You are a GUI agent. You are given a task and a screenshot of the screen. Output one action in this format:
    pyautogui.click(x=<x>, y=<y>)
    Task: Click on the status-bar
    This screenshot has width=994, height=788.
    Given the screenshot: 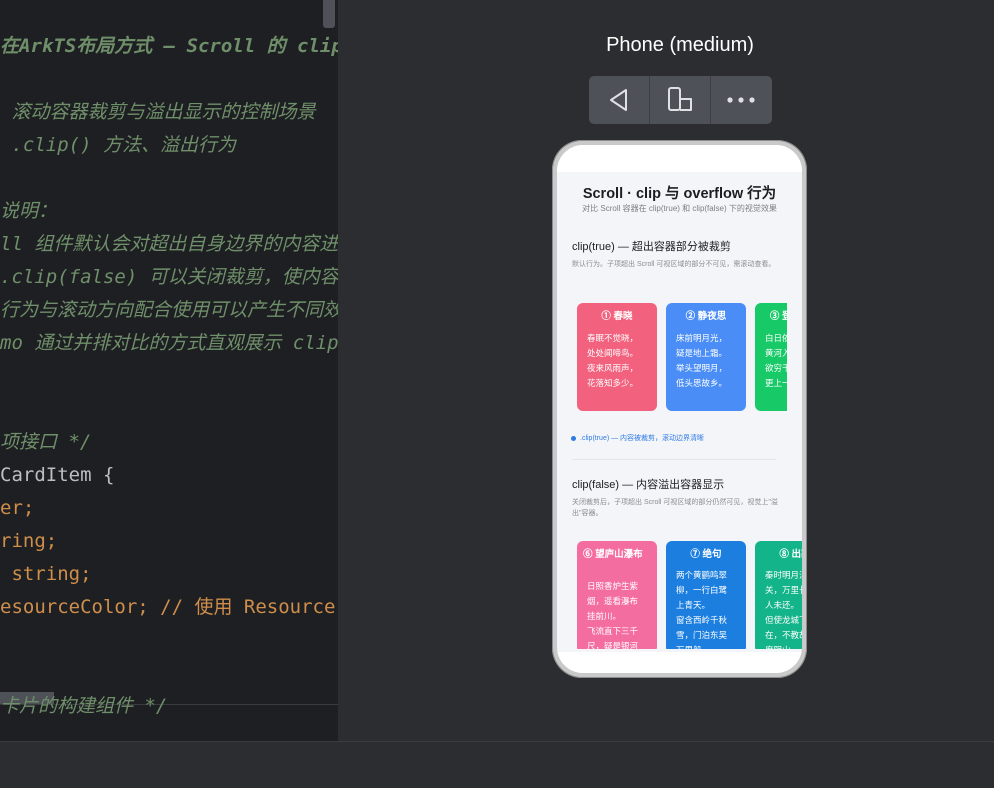 What is the action you would take?
    pyautogui.click(x=679, y=158)
    